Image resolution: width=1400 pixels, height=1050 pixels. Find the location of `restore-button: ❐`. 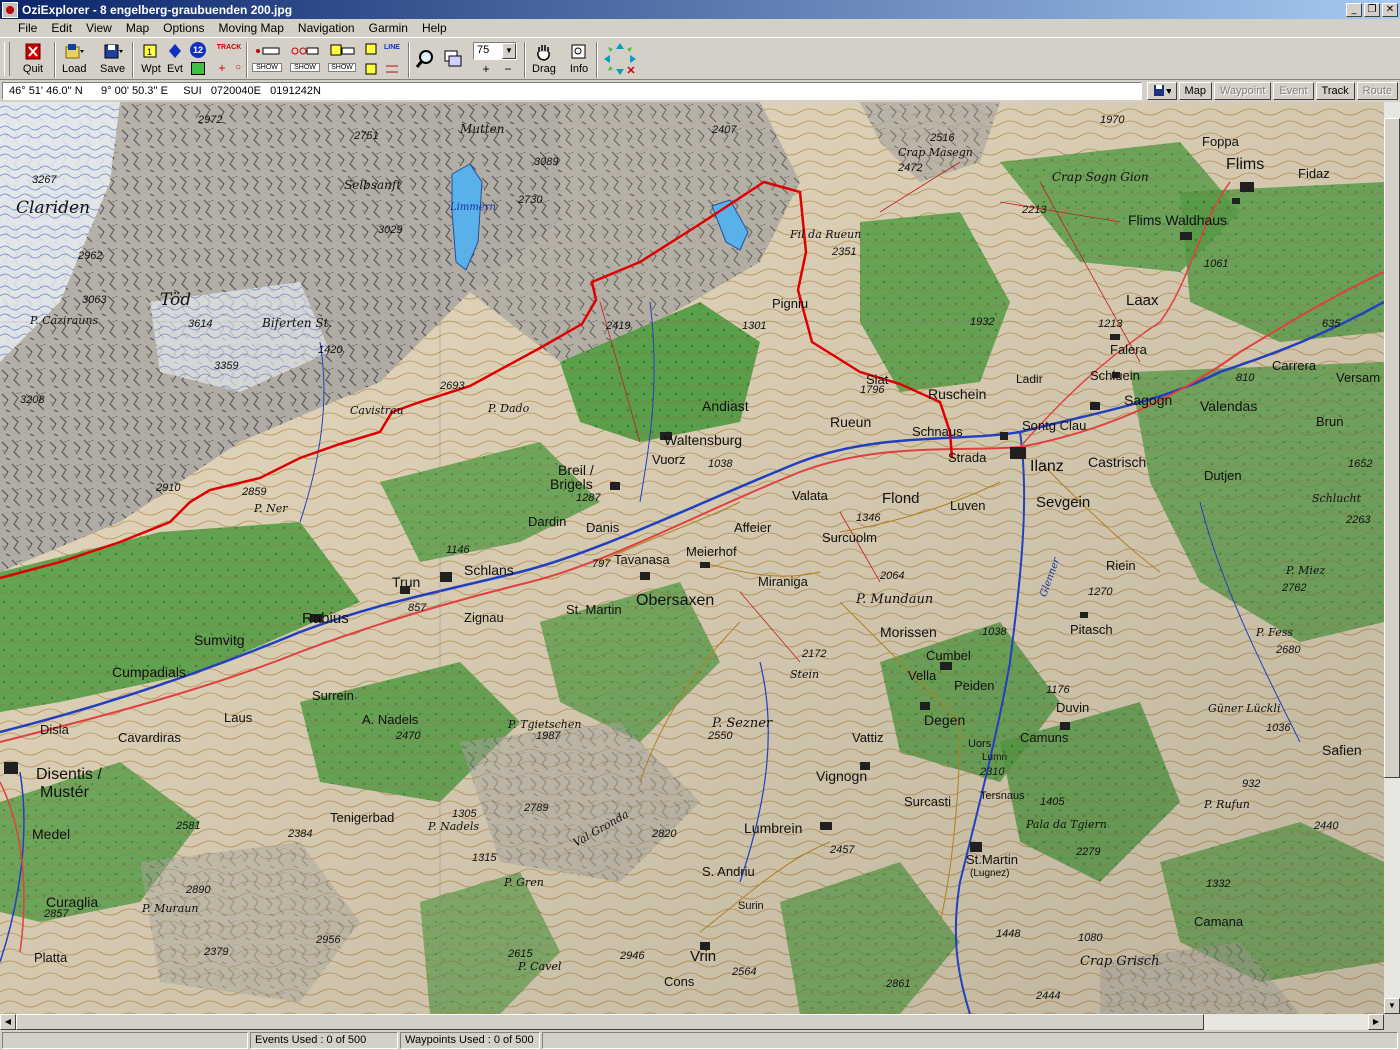

restore-button: ❐ is located at coordinates (1372, 9).